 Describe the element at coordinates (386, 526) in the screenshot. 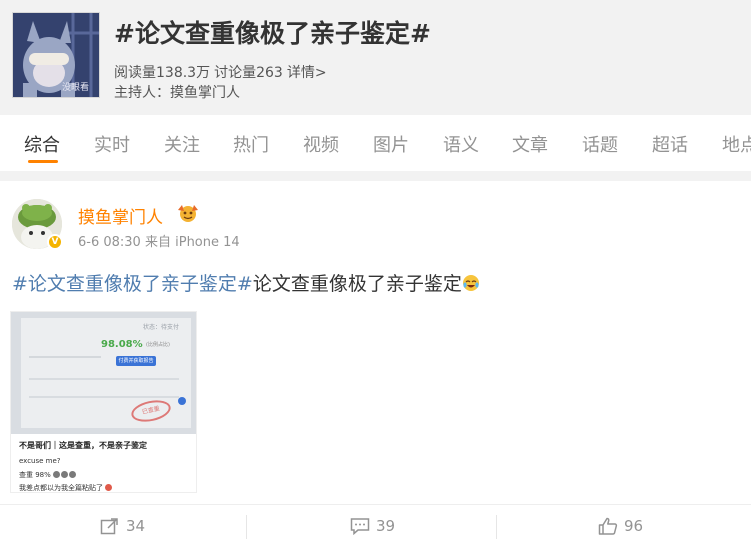

I see `comment-count: 39` at that location.